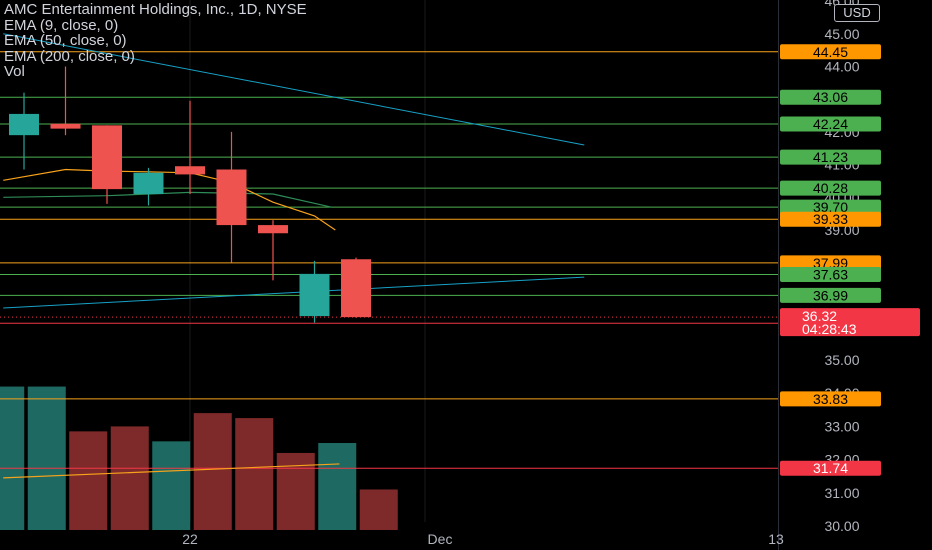 This screenshot has width=932, height=550. I want to click on x-tick-label: Dec, so click(440, 539).